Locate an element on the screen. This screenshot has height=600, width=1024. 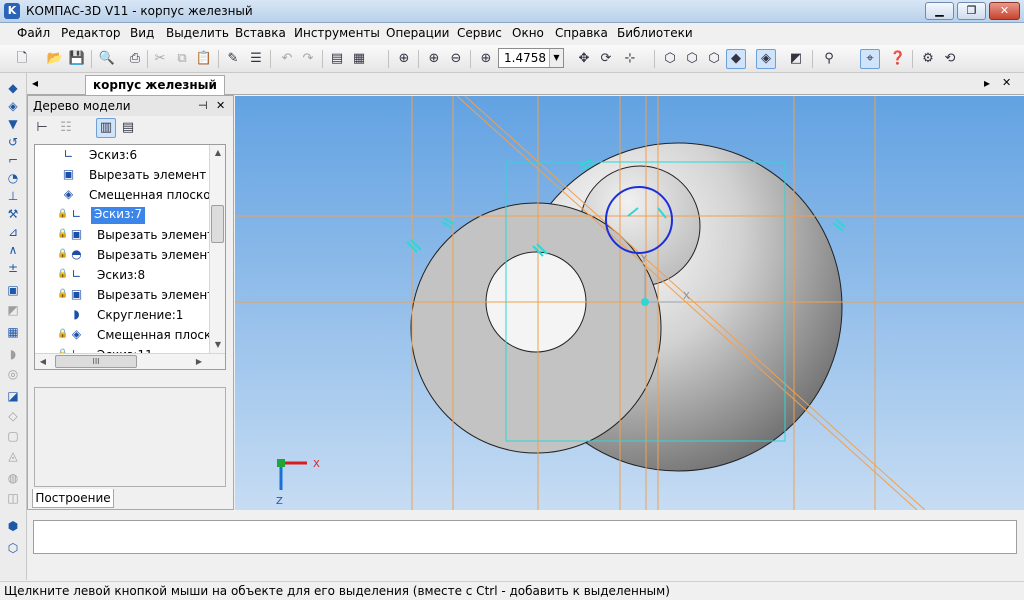
close-button: ✕ is located at coordinates (1004, 11).